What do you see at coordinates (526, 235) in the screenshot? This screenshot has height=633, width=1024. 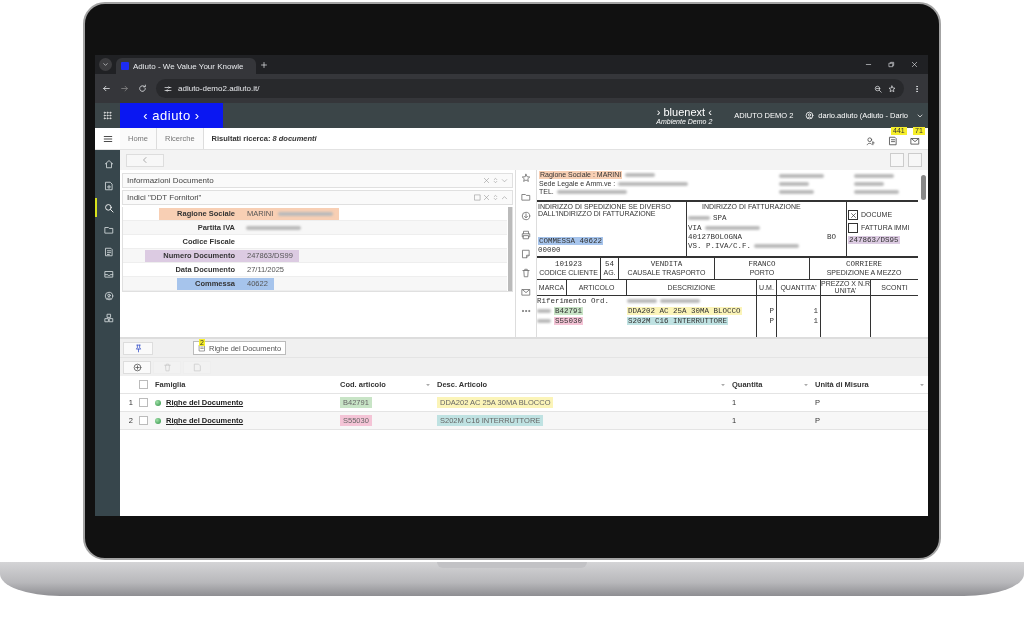 I see `printer-icon` at bounding box center [526, 235].